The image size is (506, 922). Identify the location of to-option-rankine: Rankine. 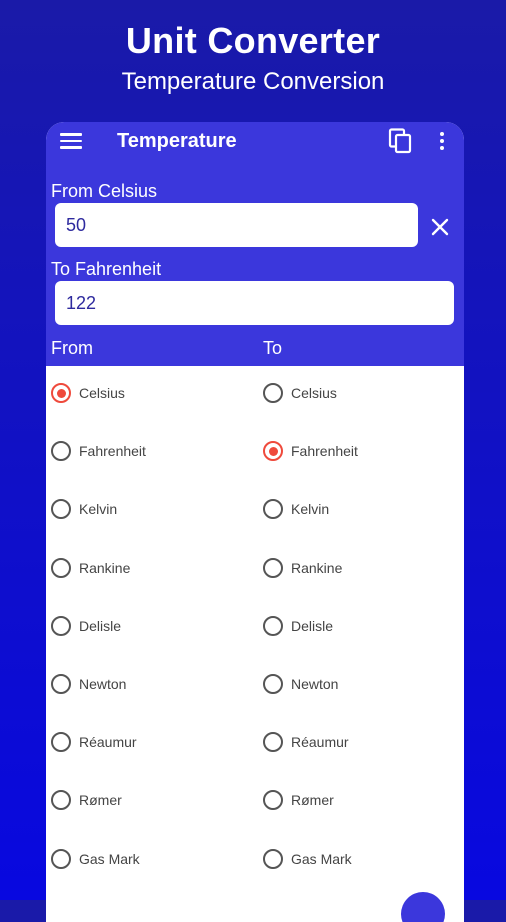
(302, 568).